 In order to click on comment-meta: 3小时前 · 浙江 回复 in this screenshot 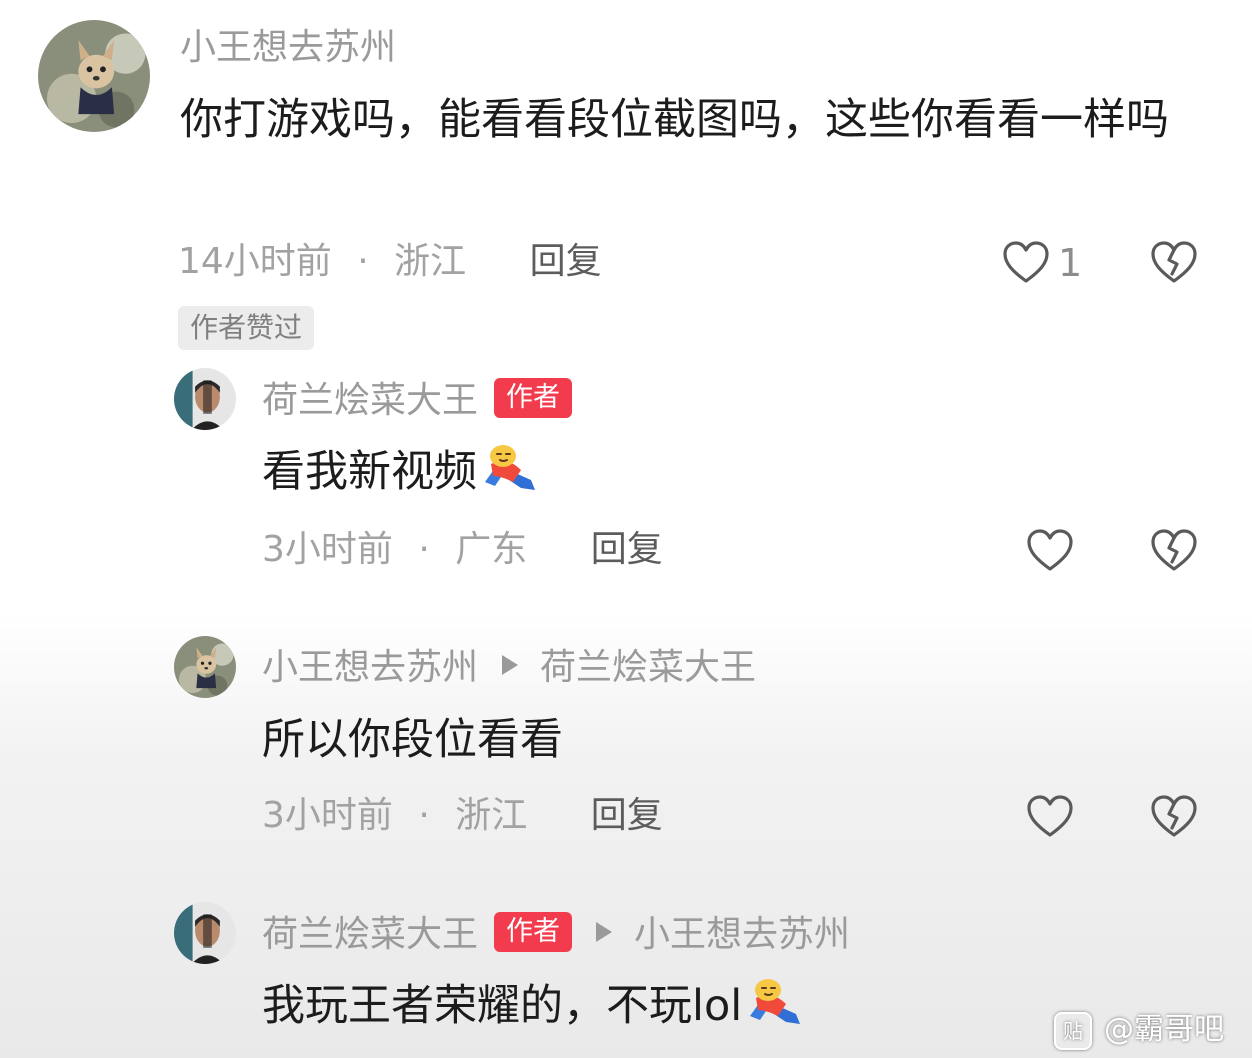, I will do `click(462, 816)`.